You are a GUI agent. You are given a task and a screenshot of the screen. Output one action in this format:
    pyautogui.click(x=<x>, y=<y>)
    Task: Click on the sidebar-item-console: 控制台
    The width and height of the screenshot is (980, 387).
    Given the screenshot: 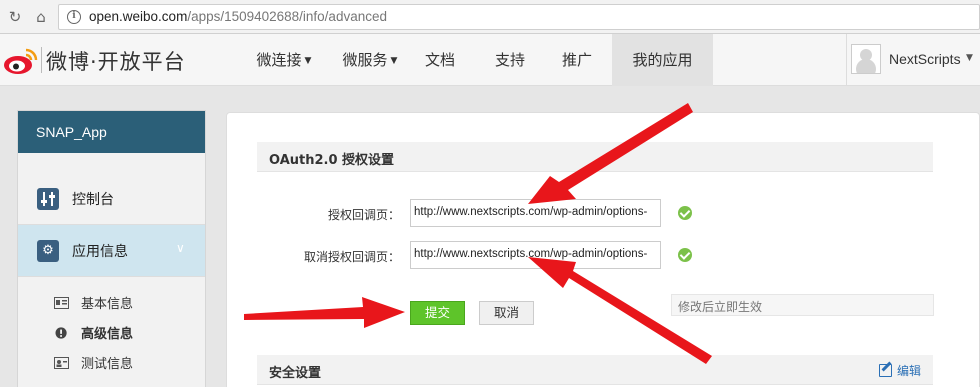 What is the action you would take?
    pyautogui.click(x=111, y=199)
    